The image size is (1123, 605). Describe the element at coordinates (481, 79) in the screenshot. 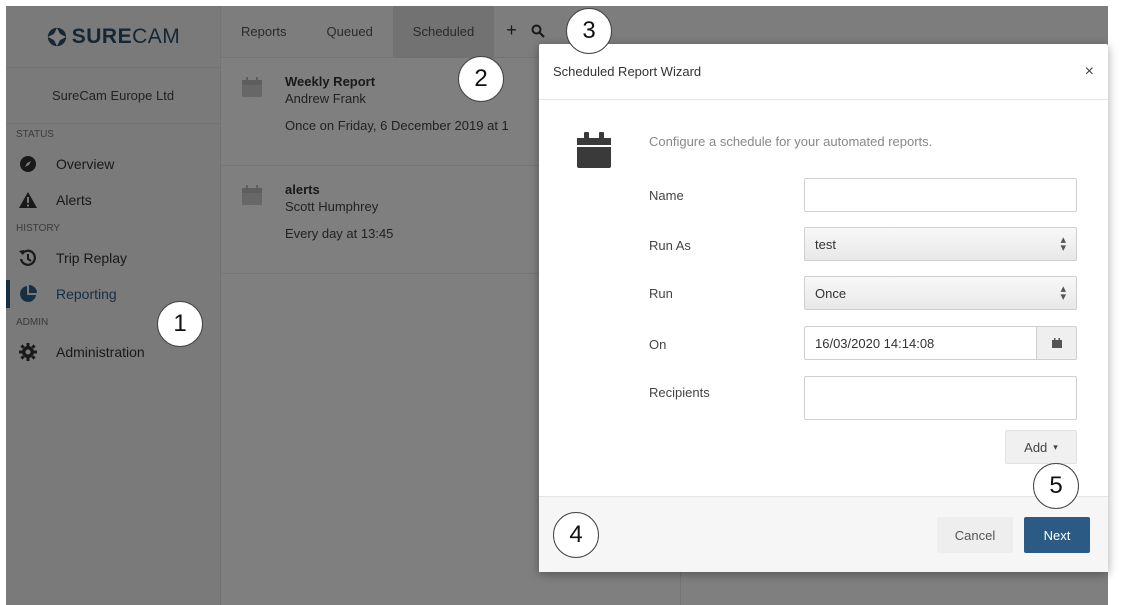

I see `callout-2: 2` at that location.